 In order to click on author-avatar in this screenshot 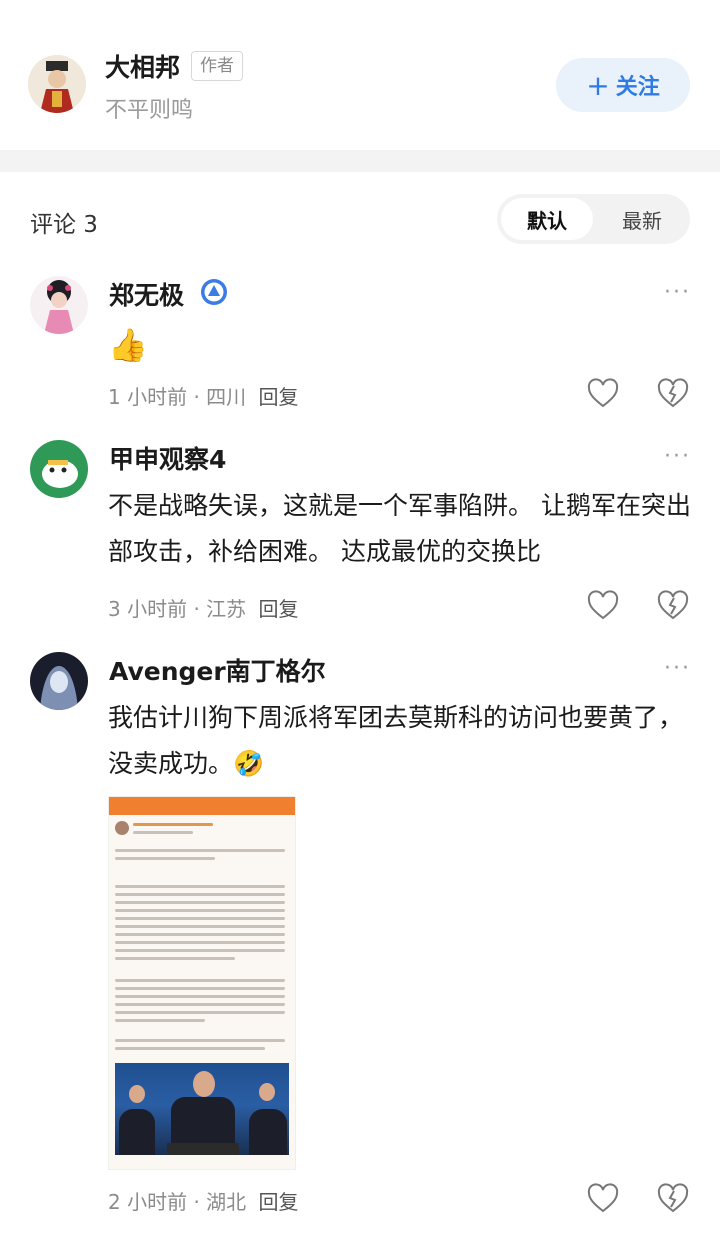, I will do `click(57, 84)`.